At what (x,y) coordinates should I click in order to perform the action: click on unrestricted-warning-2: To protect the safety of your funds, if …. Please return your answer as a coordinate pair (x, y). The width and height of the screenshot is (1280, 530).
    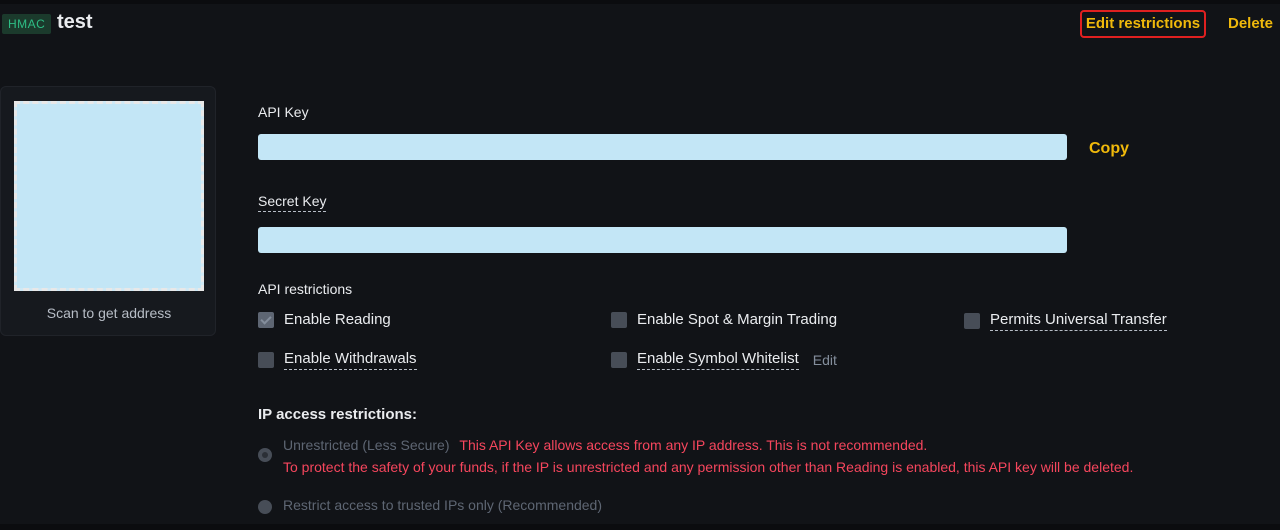
    Looking at the image, I should click on (708, 467).